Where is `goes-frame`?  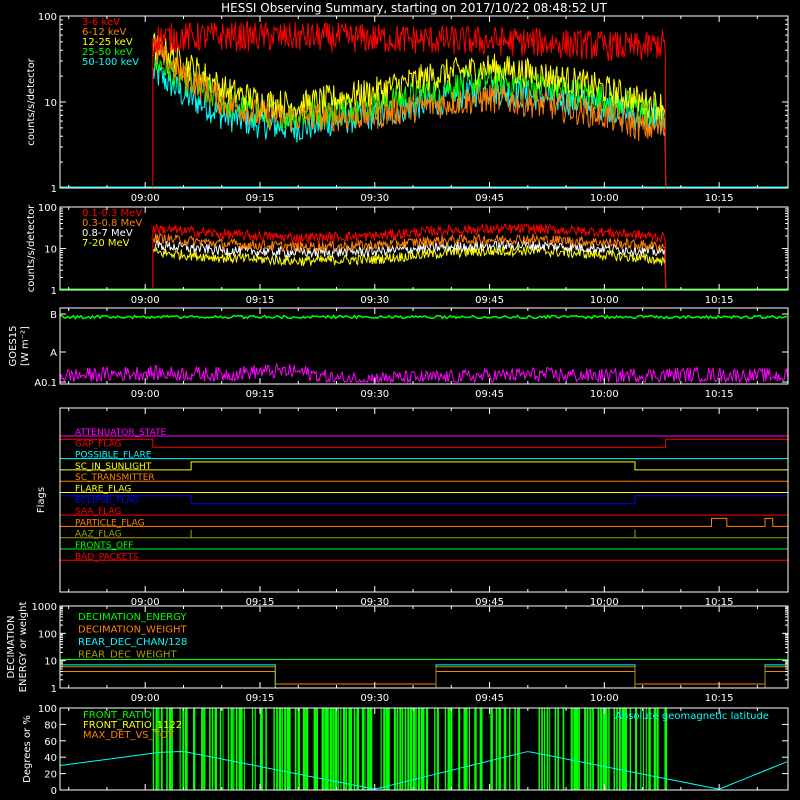
goes-frame is located at coordinates (424, 346).